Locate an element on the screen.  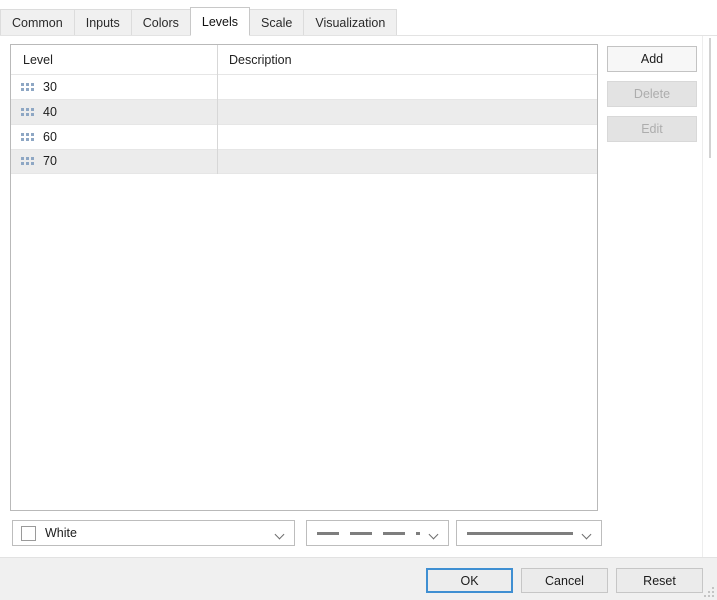
line-width-select is located at coordinates (529, 533).